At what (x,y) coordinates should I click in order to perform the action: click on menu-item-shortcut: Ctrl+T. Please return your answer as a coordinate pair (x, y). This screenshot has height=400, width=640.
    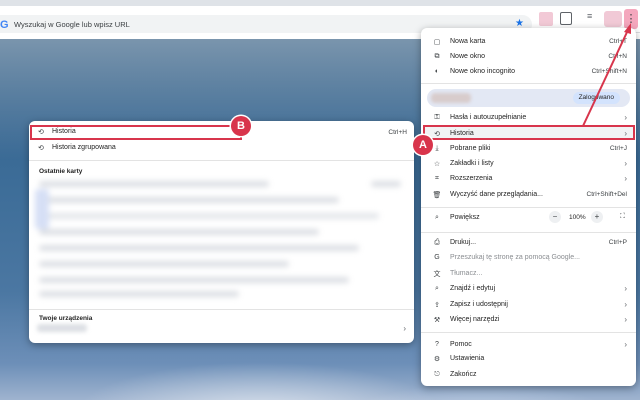
    Looking at the image, I should click on (618, 41).